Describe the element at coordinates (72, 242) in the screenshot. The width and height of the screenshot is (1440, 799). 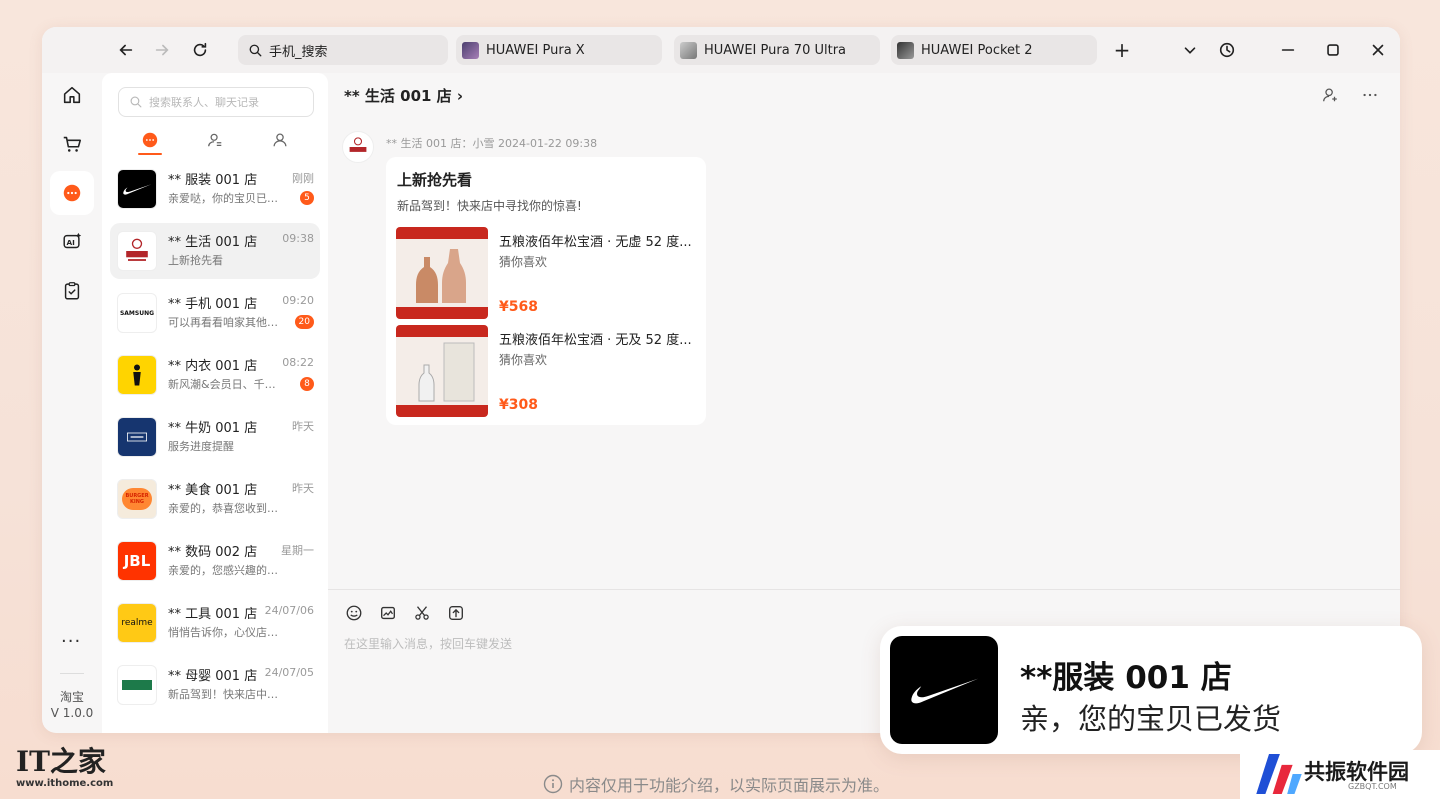
I see `rail-ai: AI` at that location.